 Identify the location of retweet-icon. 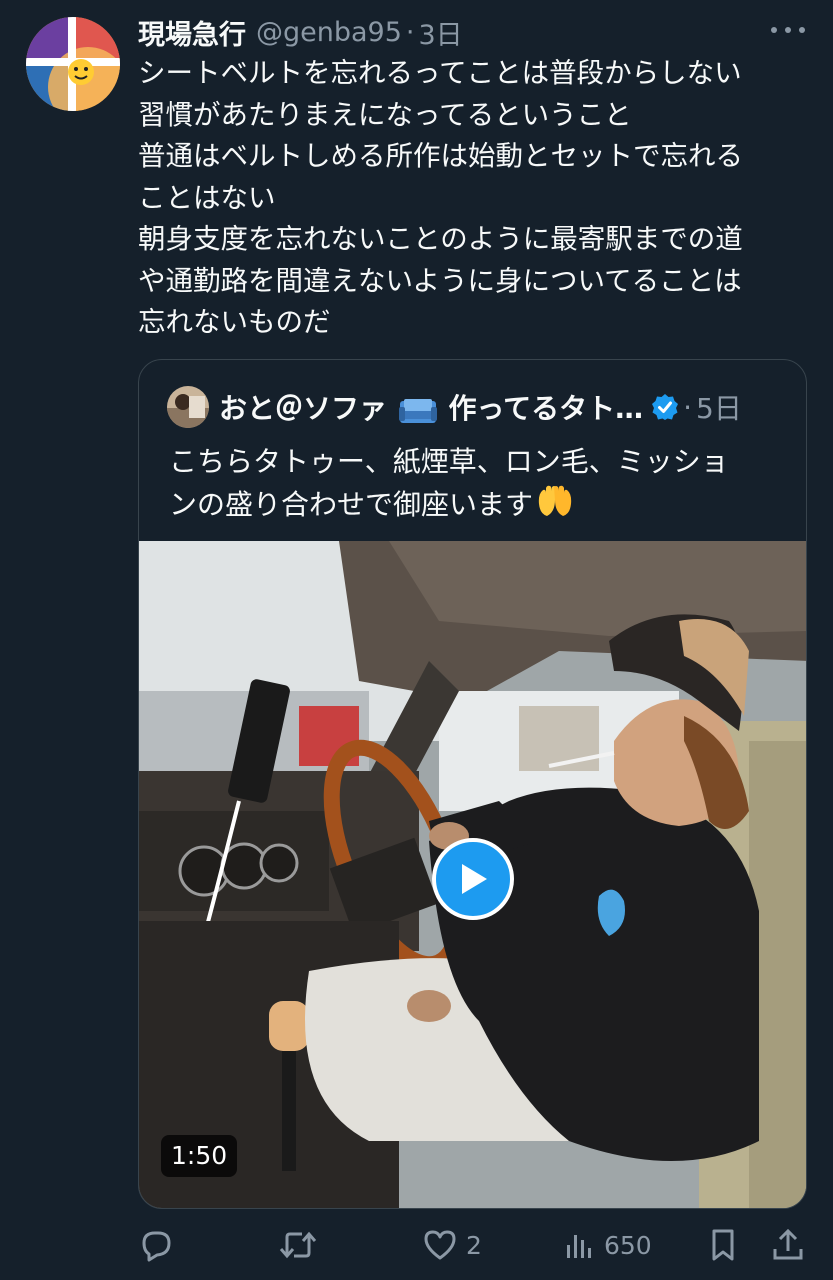
(298, 1245).